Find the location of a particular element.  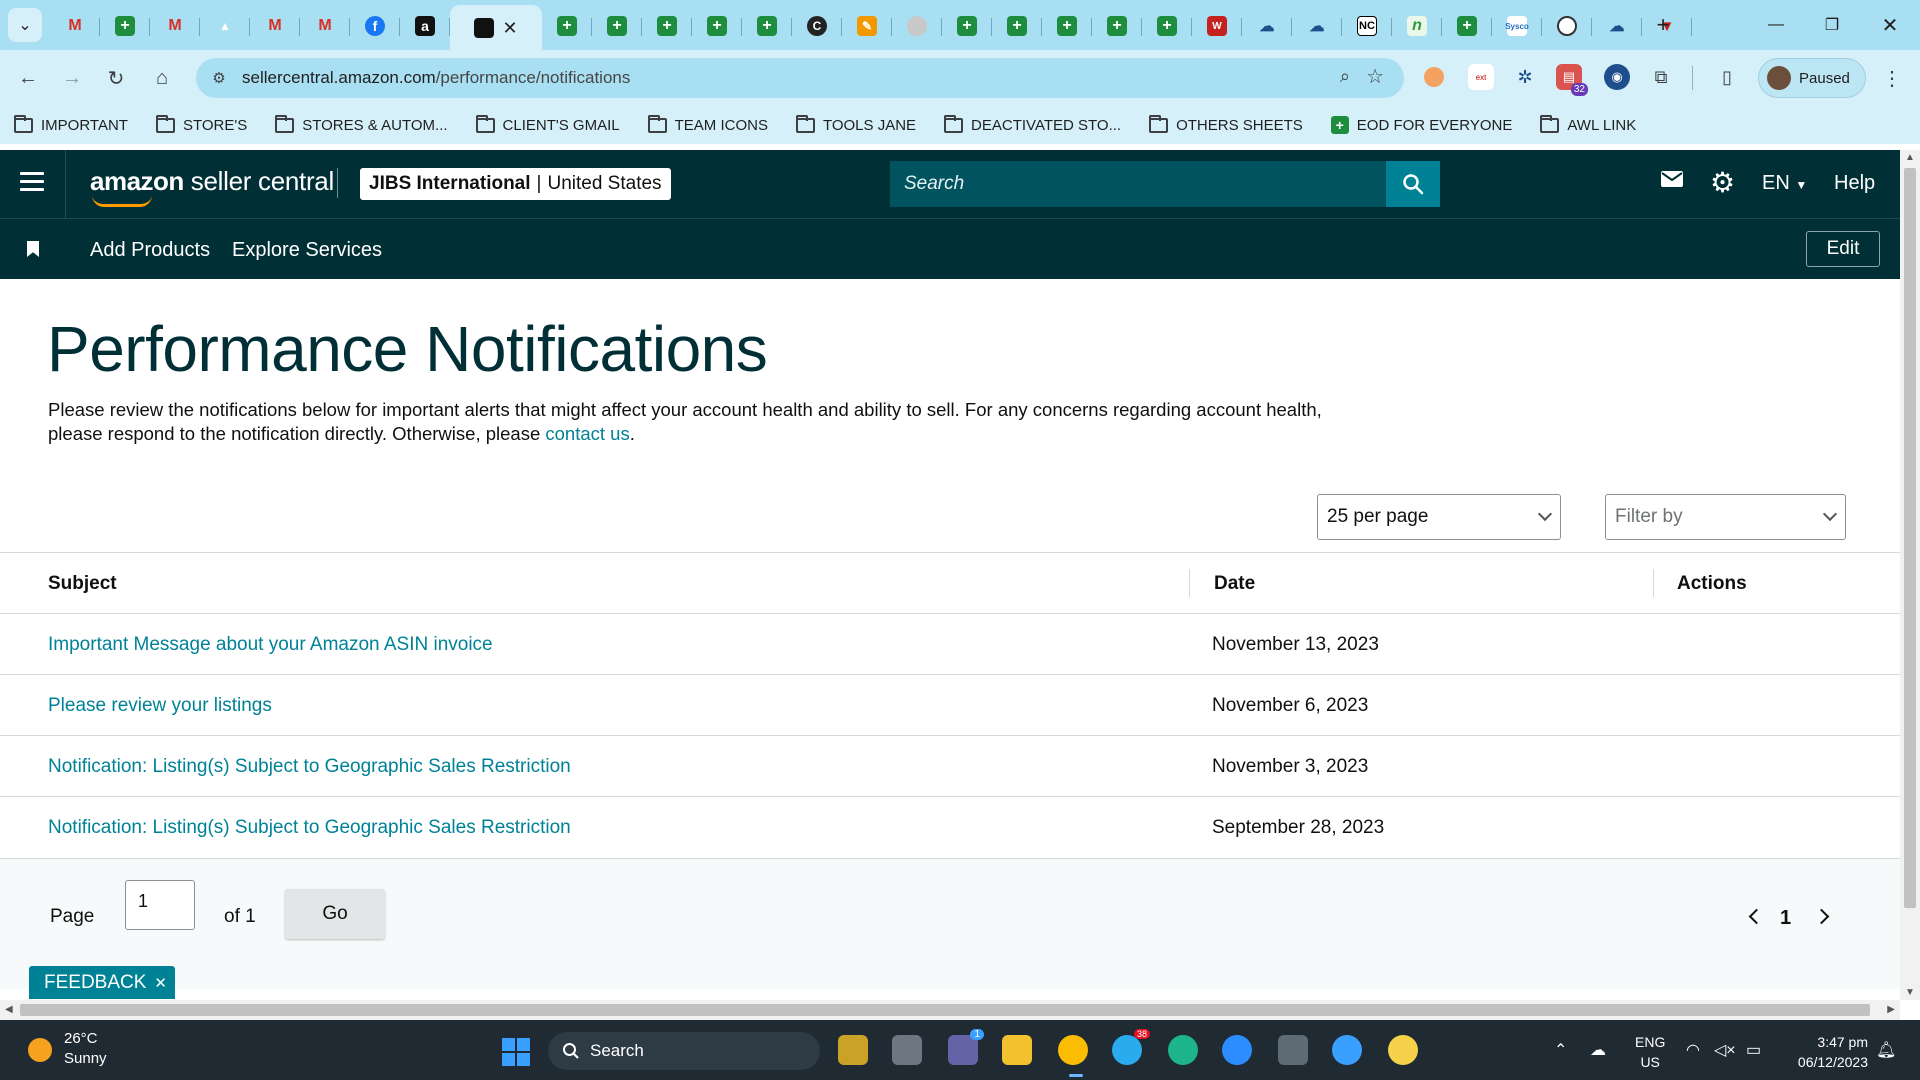

windows-start-icon is located at coordinates (516, 1052).